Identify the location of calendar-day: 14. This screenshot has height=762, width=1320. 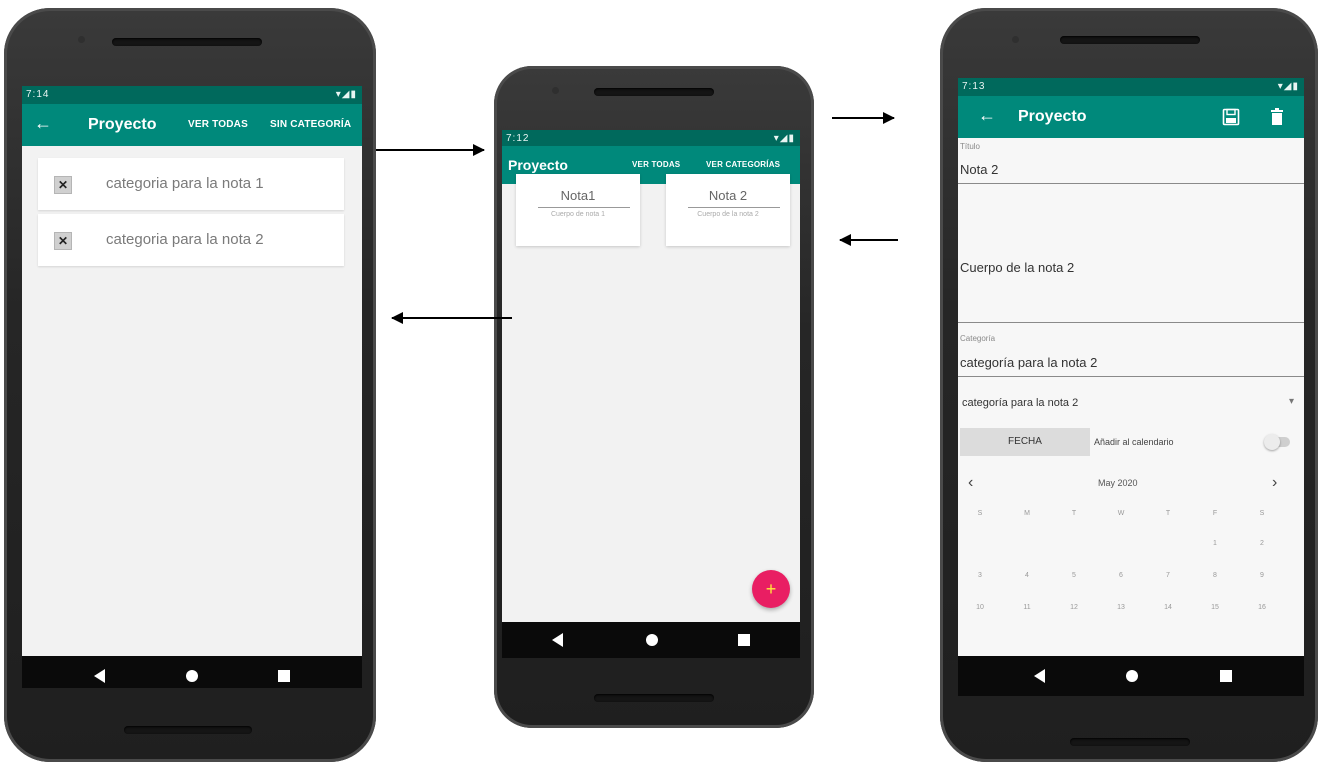
(1168, 607).